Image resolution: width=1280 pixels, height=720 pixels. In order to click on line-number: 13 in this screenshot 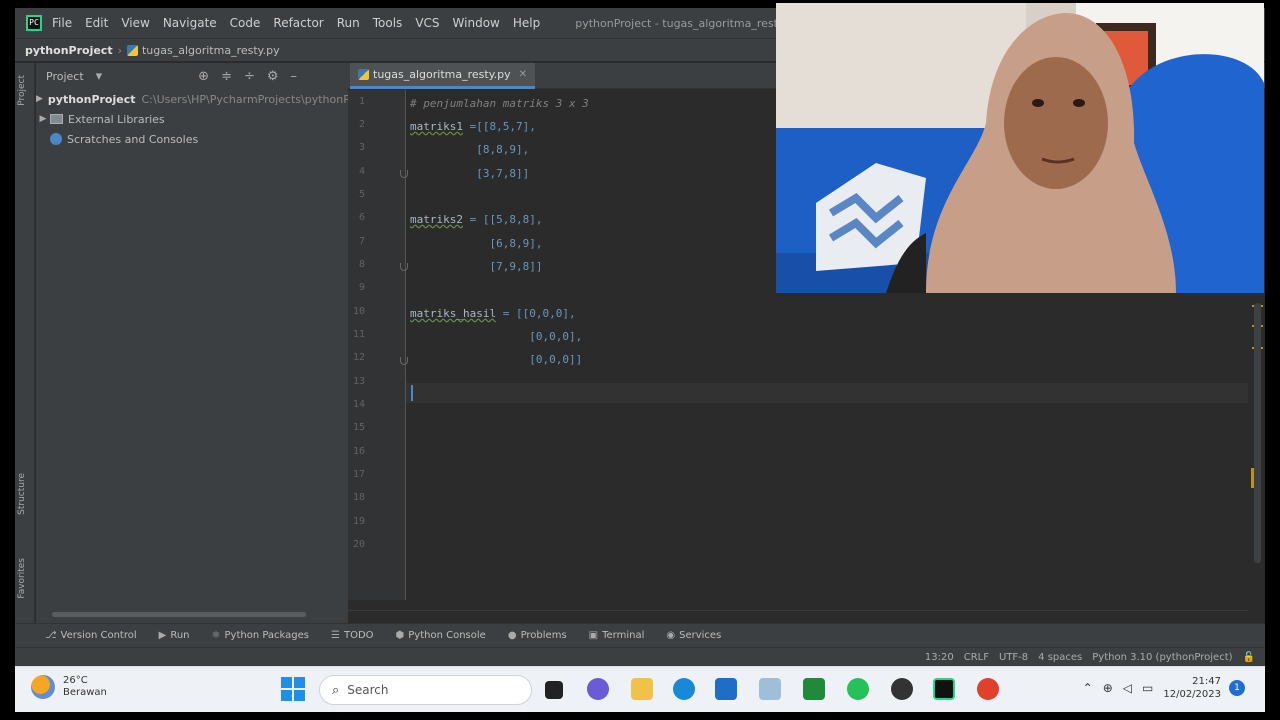, I will do `click(358, 381)`.